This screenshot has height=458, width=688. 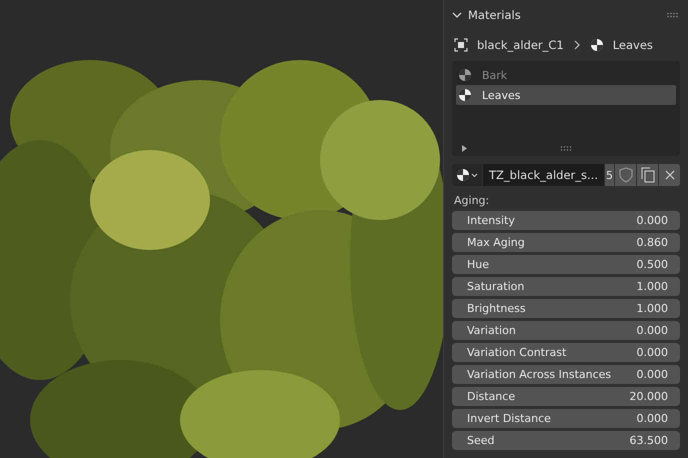 What do you see at coordinates (566, 330) in the screenshot?
I see `number-field: Variation 0.000` at bounding box center [566, 330].